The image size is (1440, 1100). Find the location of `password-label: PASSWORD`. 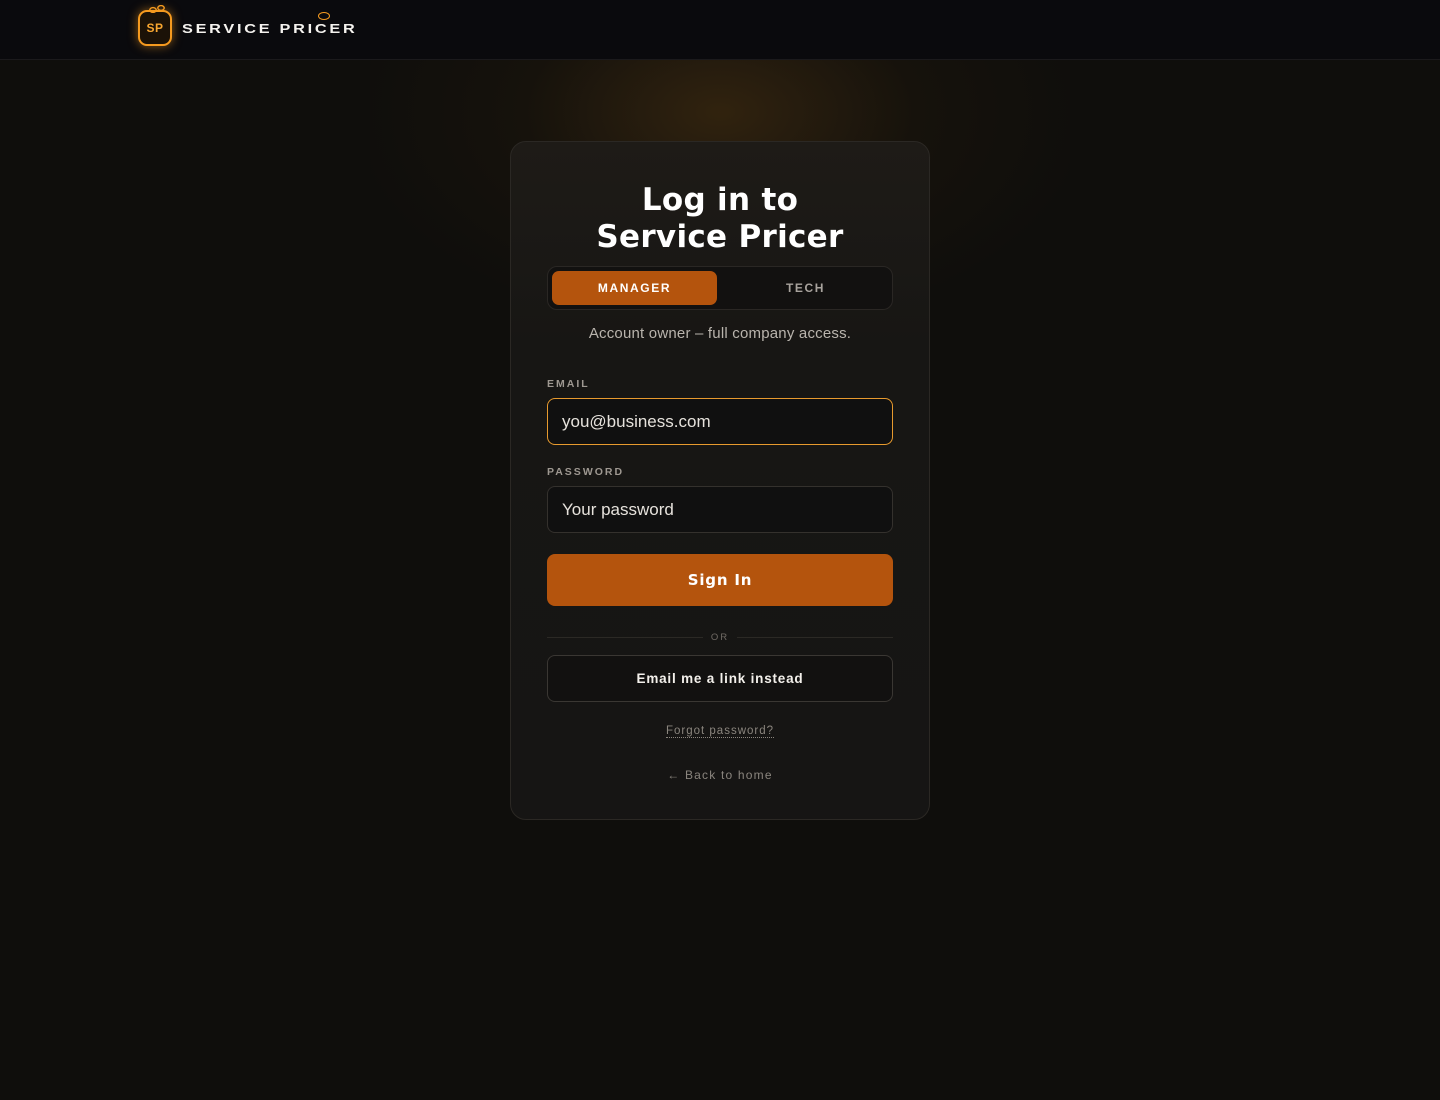

password-label: PASSWORD is located at coordinates (586, 472).